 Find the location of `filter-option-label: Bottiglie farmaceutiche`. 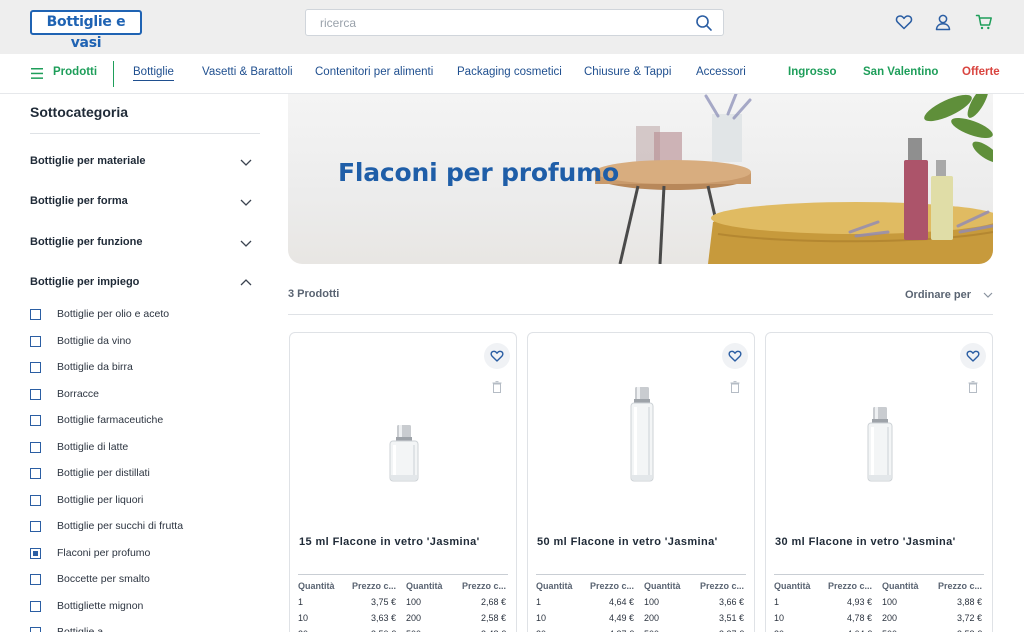

filter-option-label: Bottiglie farmaceutiche is located at coordinates (110, 420).